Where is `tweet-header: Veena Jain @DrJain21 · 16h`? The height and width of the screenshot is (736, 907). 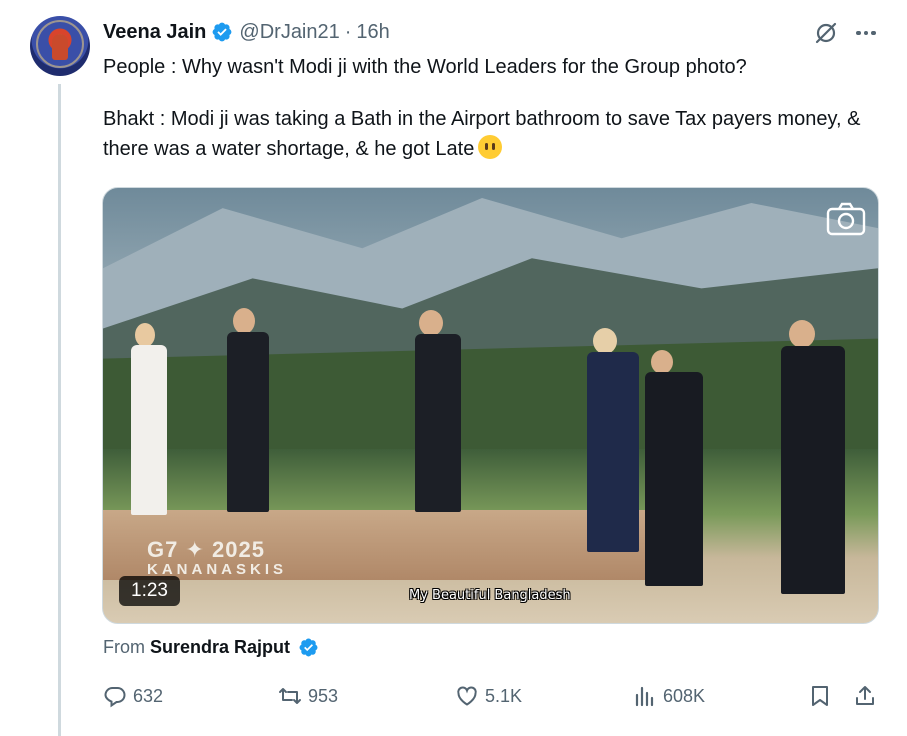
tweet-header: Veena Jain @DrJain21 · 16h is located at coordinates (246, 32).